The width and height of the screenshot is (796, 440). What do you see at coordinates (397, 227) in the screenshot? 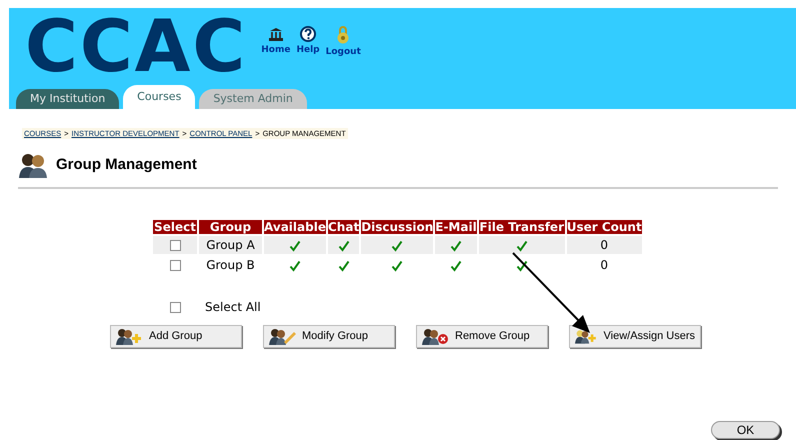
I see `column-header: Discussion` at bounding box center [397, 227].